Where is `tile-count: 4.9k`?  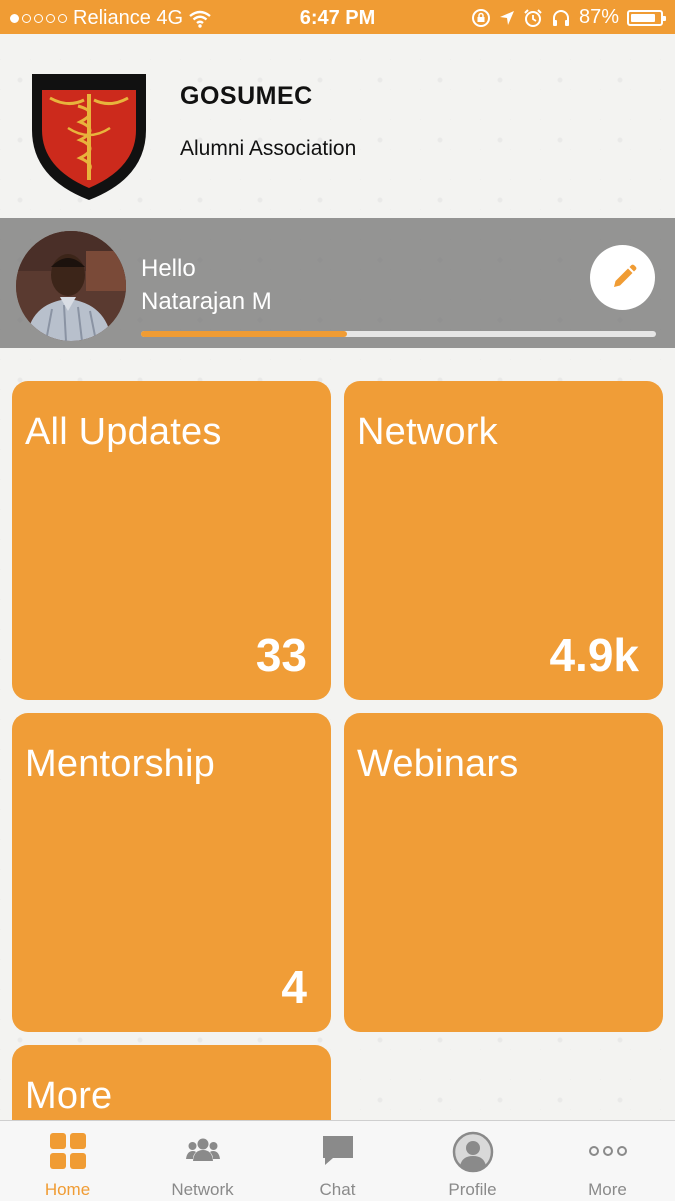 tile-count: 4.9k is located at coordinates (594, 655).